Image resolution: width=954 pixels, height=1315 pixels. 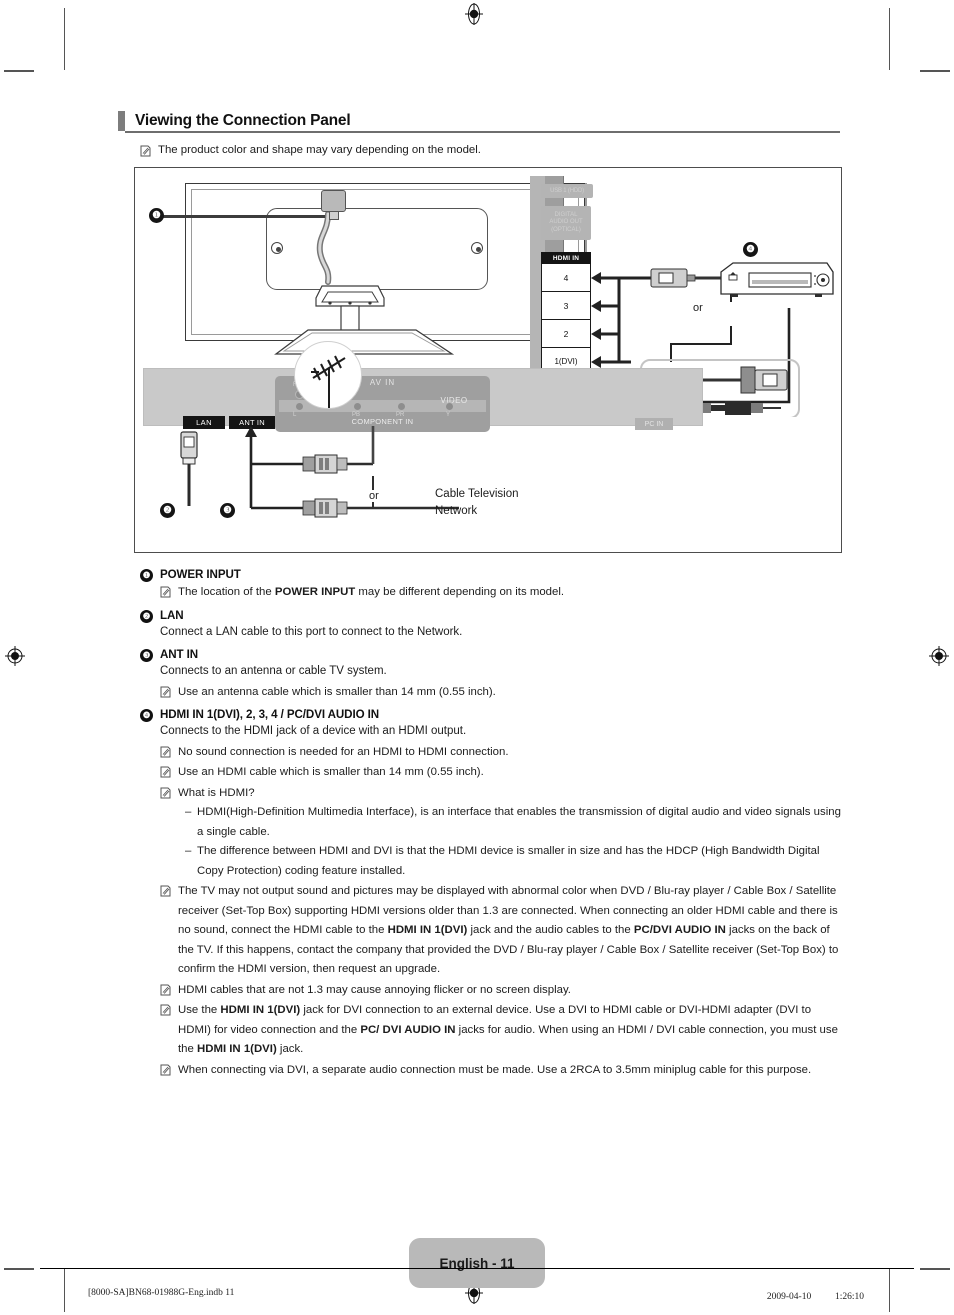 What do you see at coordinates (146, 715) in the screenshot?
I see `item-marker-4: ❹` at bounding box center [146, 715].